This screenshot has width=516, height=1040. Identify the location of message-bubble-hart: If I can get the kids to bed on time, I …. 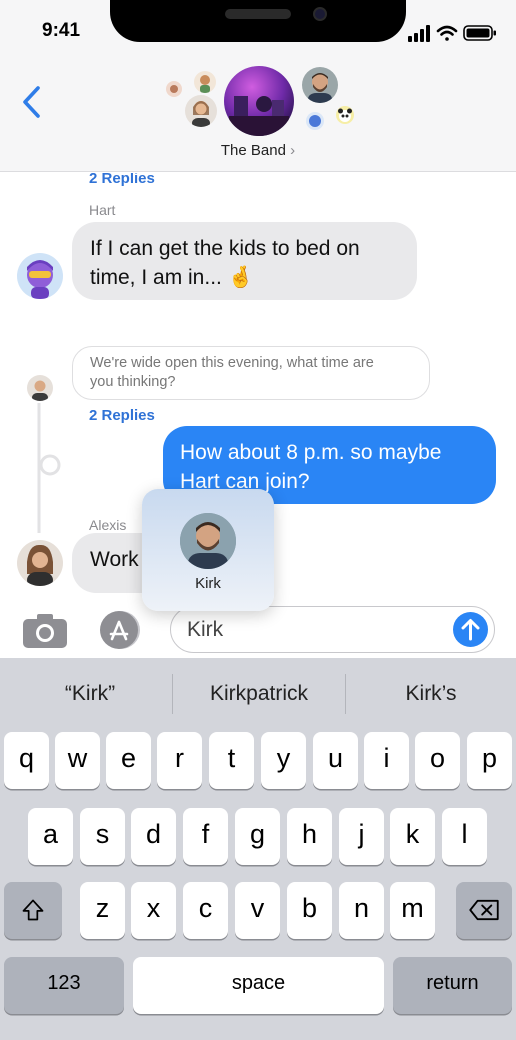
(244, 261).